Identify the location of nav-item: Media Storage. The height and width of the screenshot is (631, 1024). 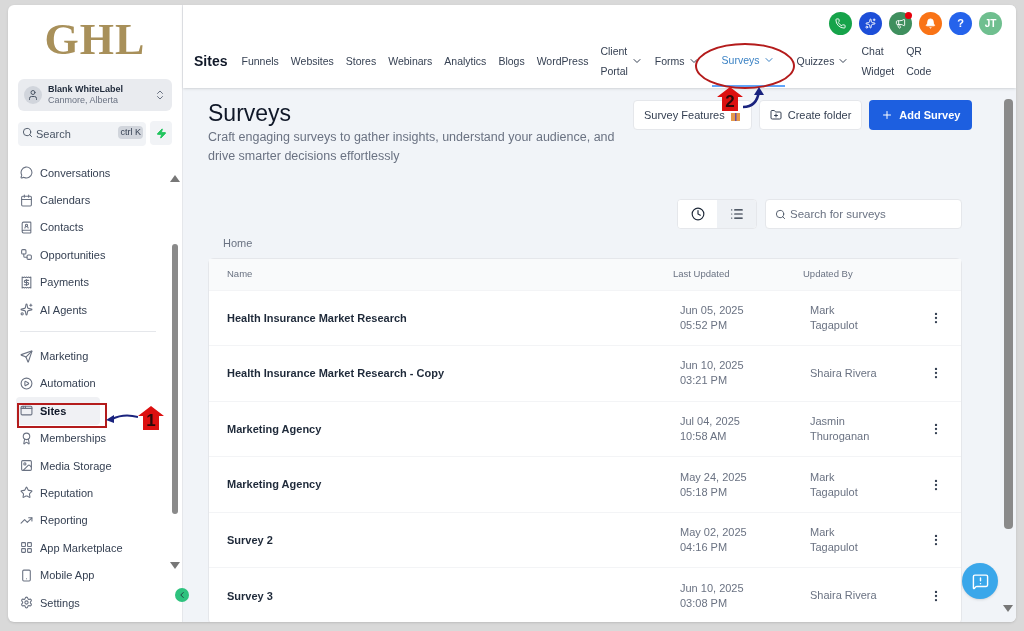
(68, 465).